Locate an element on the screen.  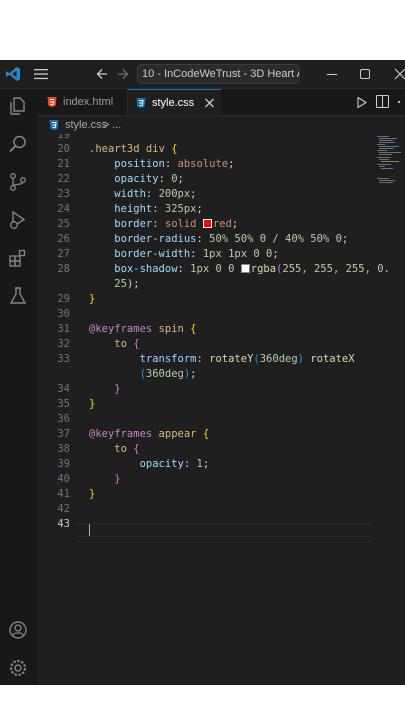
account-icon is located at coordinates (18, 630).